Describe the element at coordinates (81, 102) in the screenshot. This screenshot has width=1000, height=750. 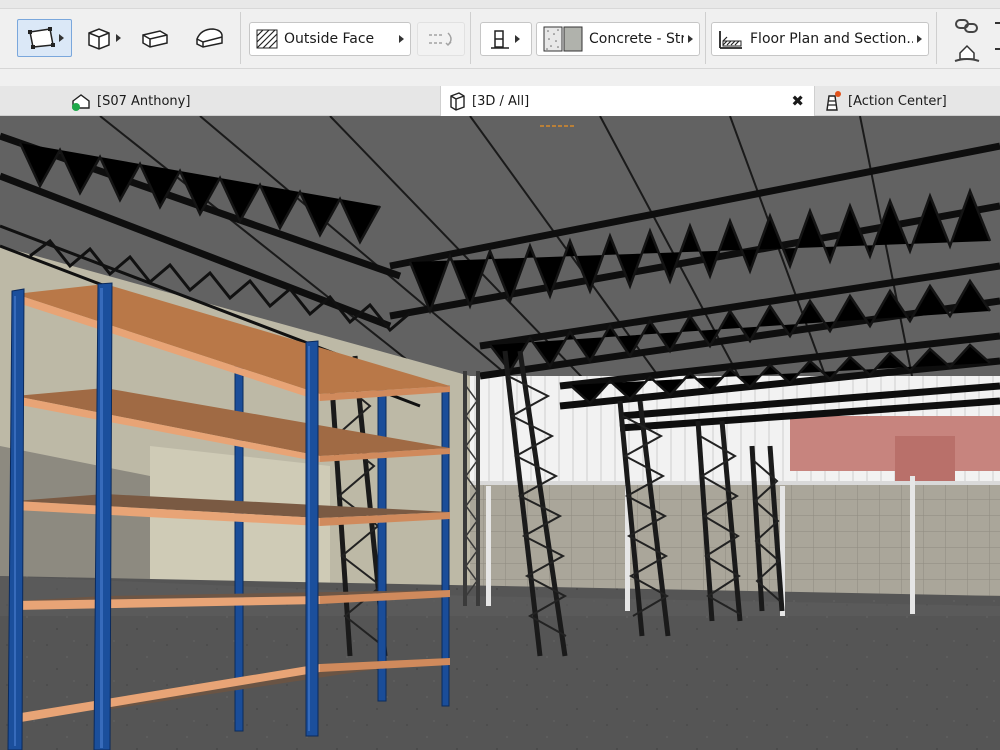
I see `floor-plan-view-icon` at that location.